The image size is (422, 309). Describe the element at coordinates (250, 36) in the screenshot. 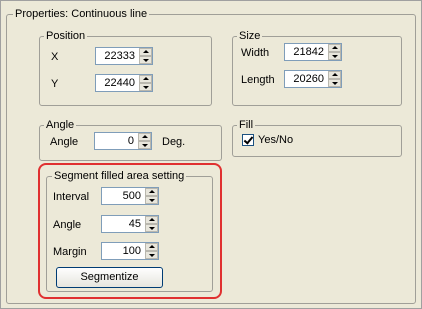

I see `size-title: Size` at that location.